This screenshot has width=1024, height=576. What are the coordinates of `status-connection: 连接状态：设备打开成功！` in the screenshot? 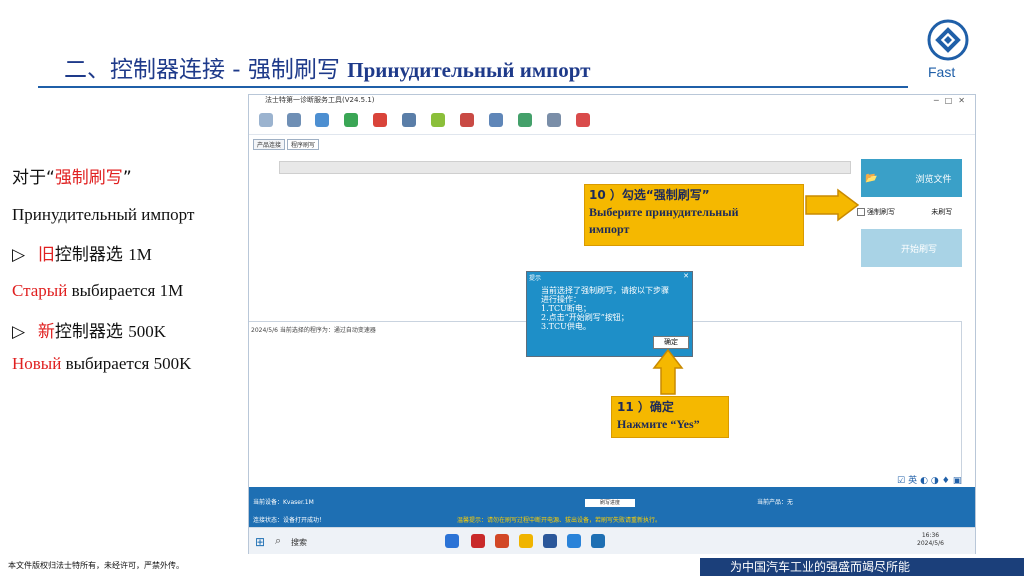 It's located at (289, 520).